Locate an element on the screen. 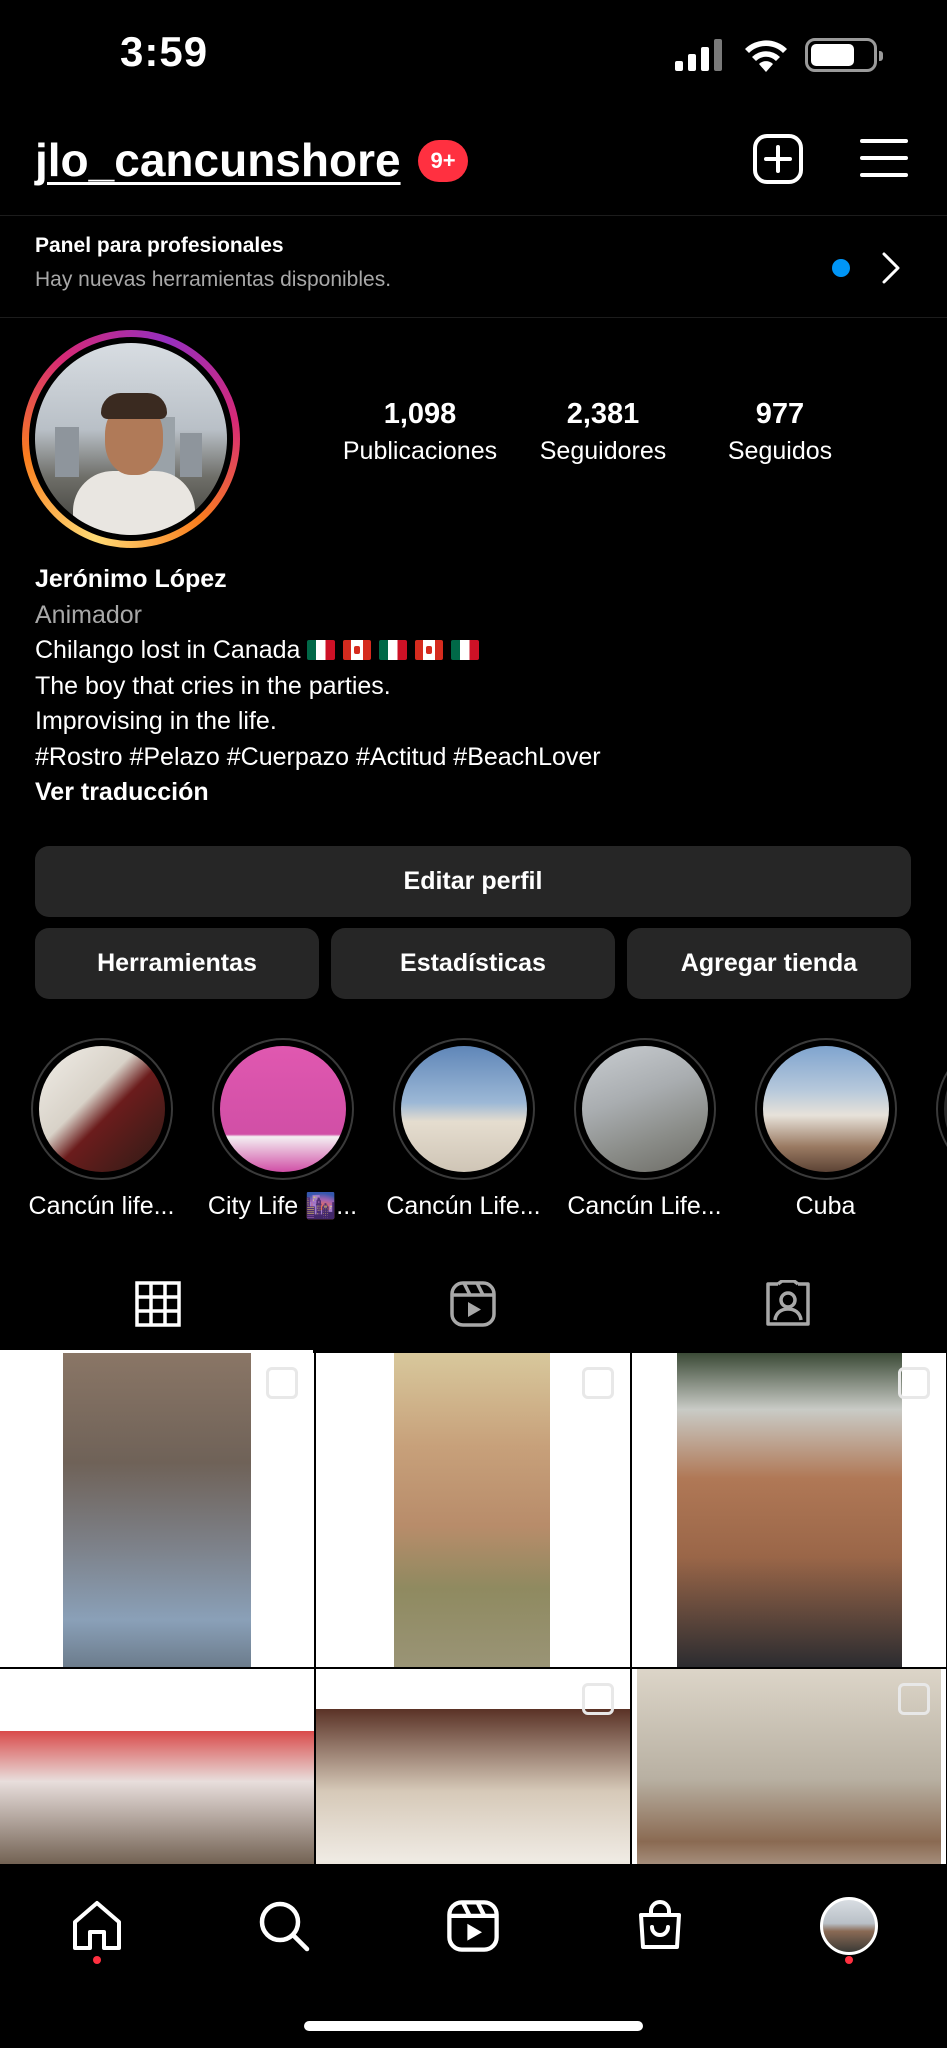 The height and width of the screenshot is (2048, 947). shop-icon is located at coordinates (660, 1924).